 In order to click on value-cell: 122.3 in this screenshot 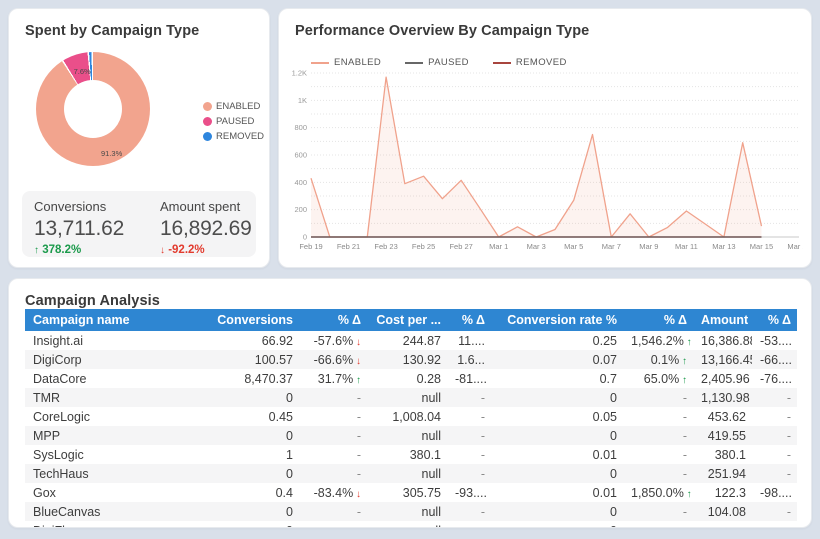, I will do `click(730, 492)`.